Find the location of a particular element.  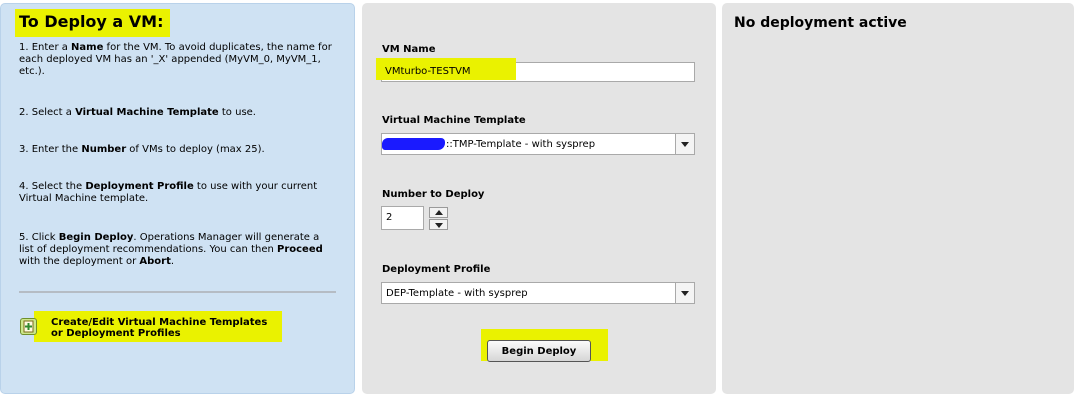

profile-select: DEP-Template - with sysprep is located at coordinates (538, 293).